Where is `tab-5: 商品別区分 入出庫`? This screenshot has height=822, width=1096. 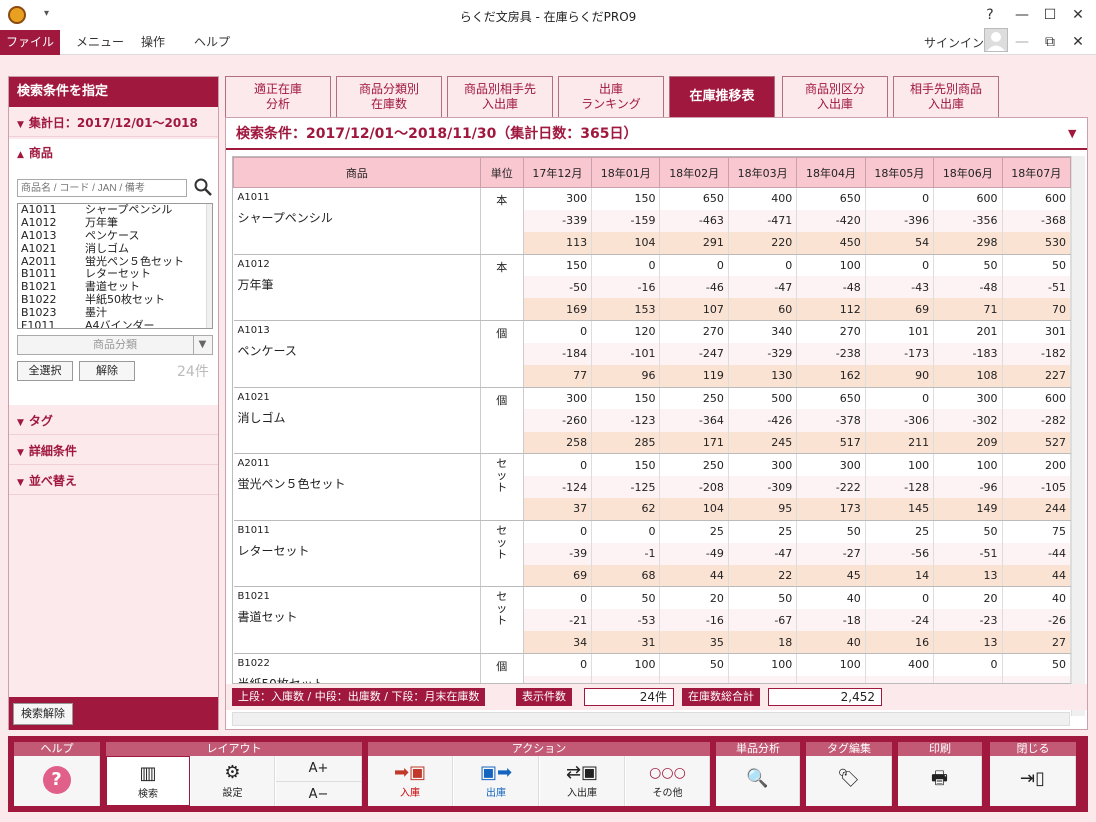
tab-5: 商品別区分 入出庫 is located at coordinates (835, 96).